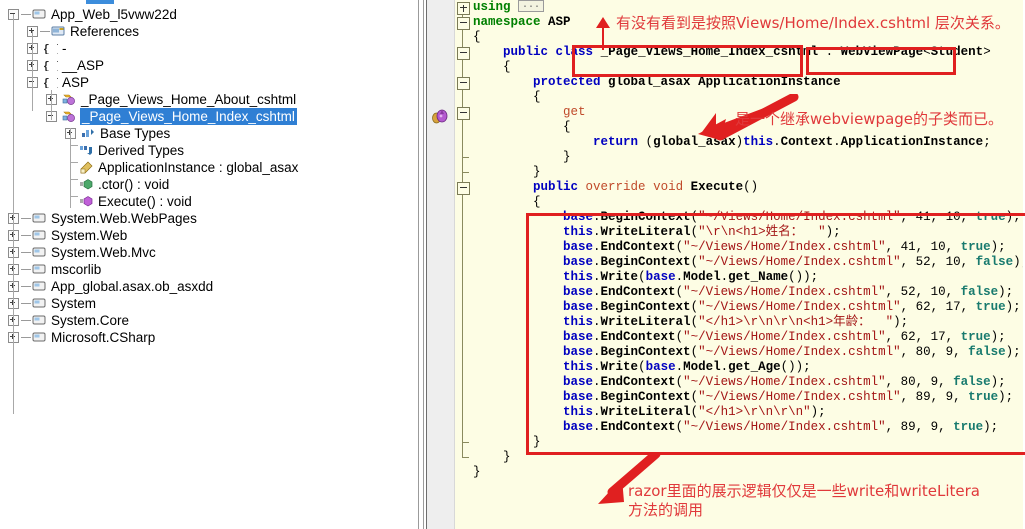  I want to click on base-types-icon, so click(88, 133).